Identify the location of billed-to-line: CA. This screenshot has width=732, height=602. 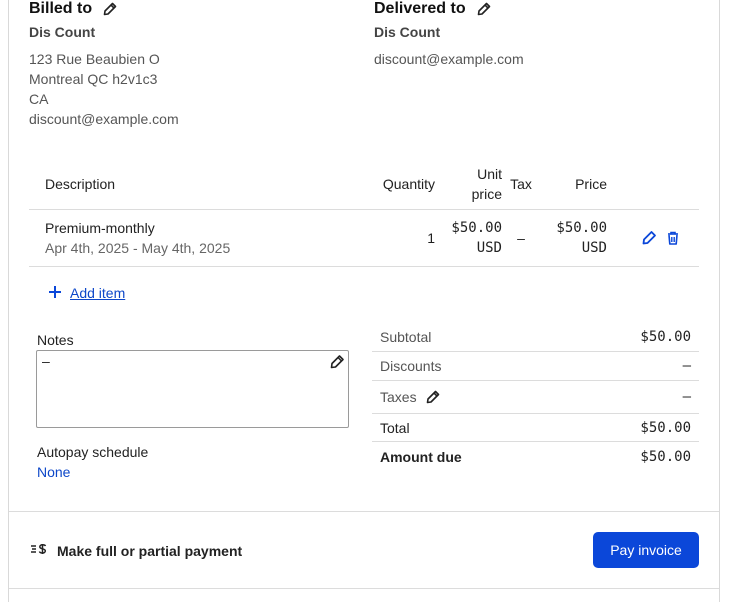
(39, 99).